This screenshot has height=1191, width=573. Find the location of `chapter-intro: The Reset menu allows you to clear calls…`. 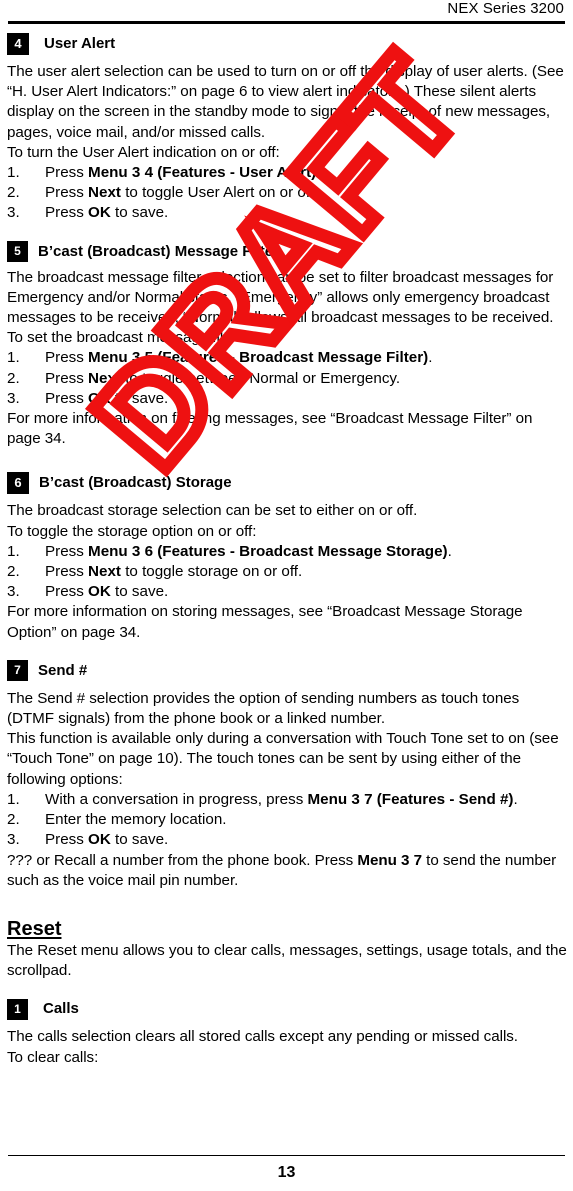

chapter-intro: The Reset menu allows you to clear calls… is located at coordinates (287, 960).